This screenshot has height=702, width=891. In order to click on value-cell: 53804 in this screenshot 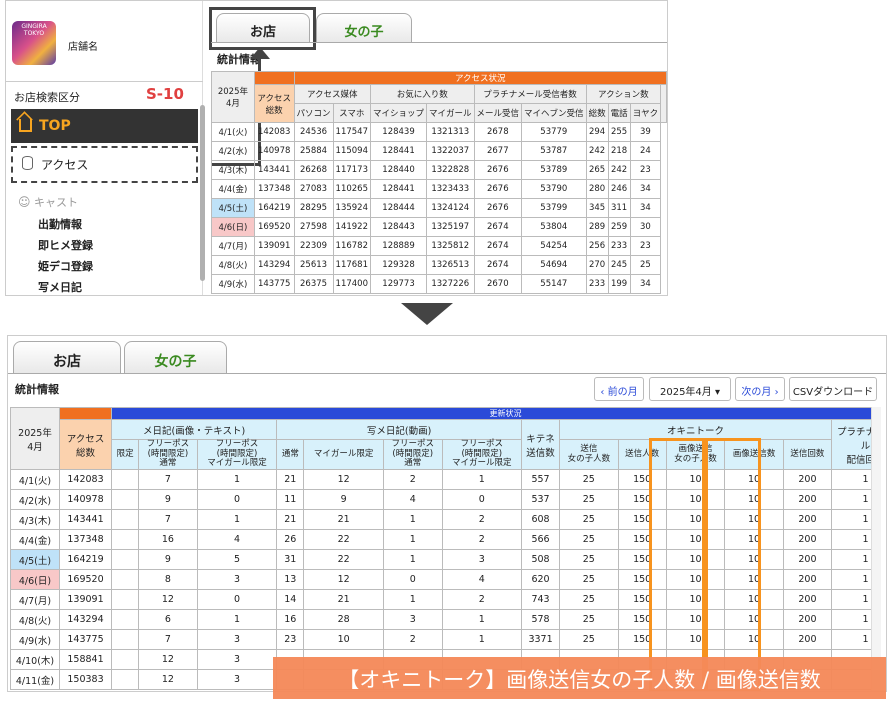, I will do `click(554, 227)`.